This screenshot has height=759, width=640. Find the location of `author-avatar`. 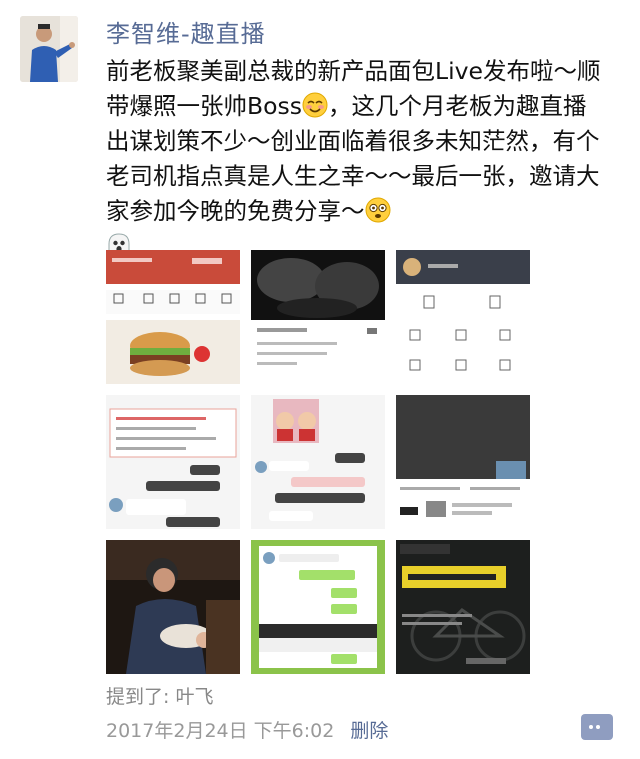

author-avatar is located at coordinates (49, 49).